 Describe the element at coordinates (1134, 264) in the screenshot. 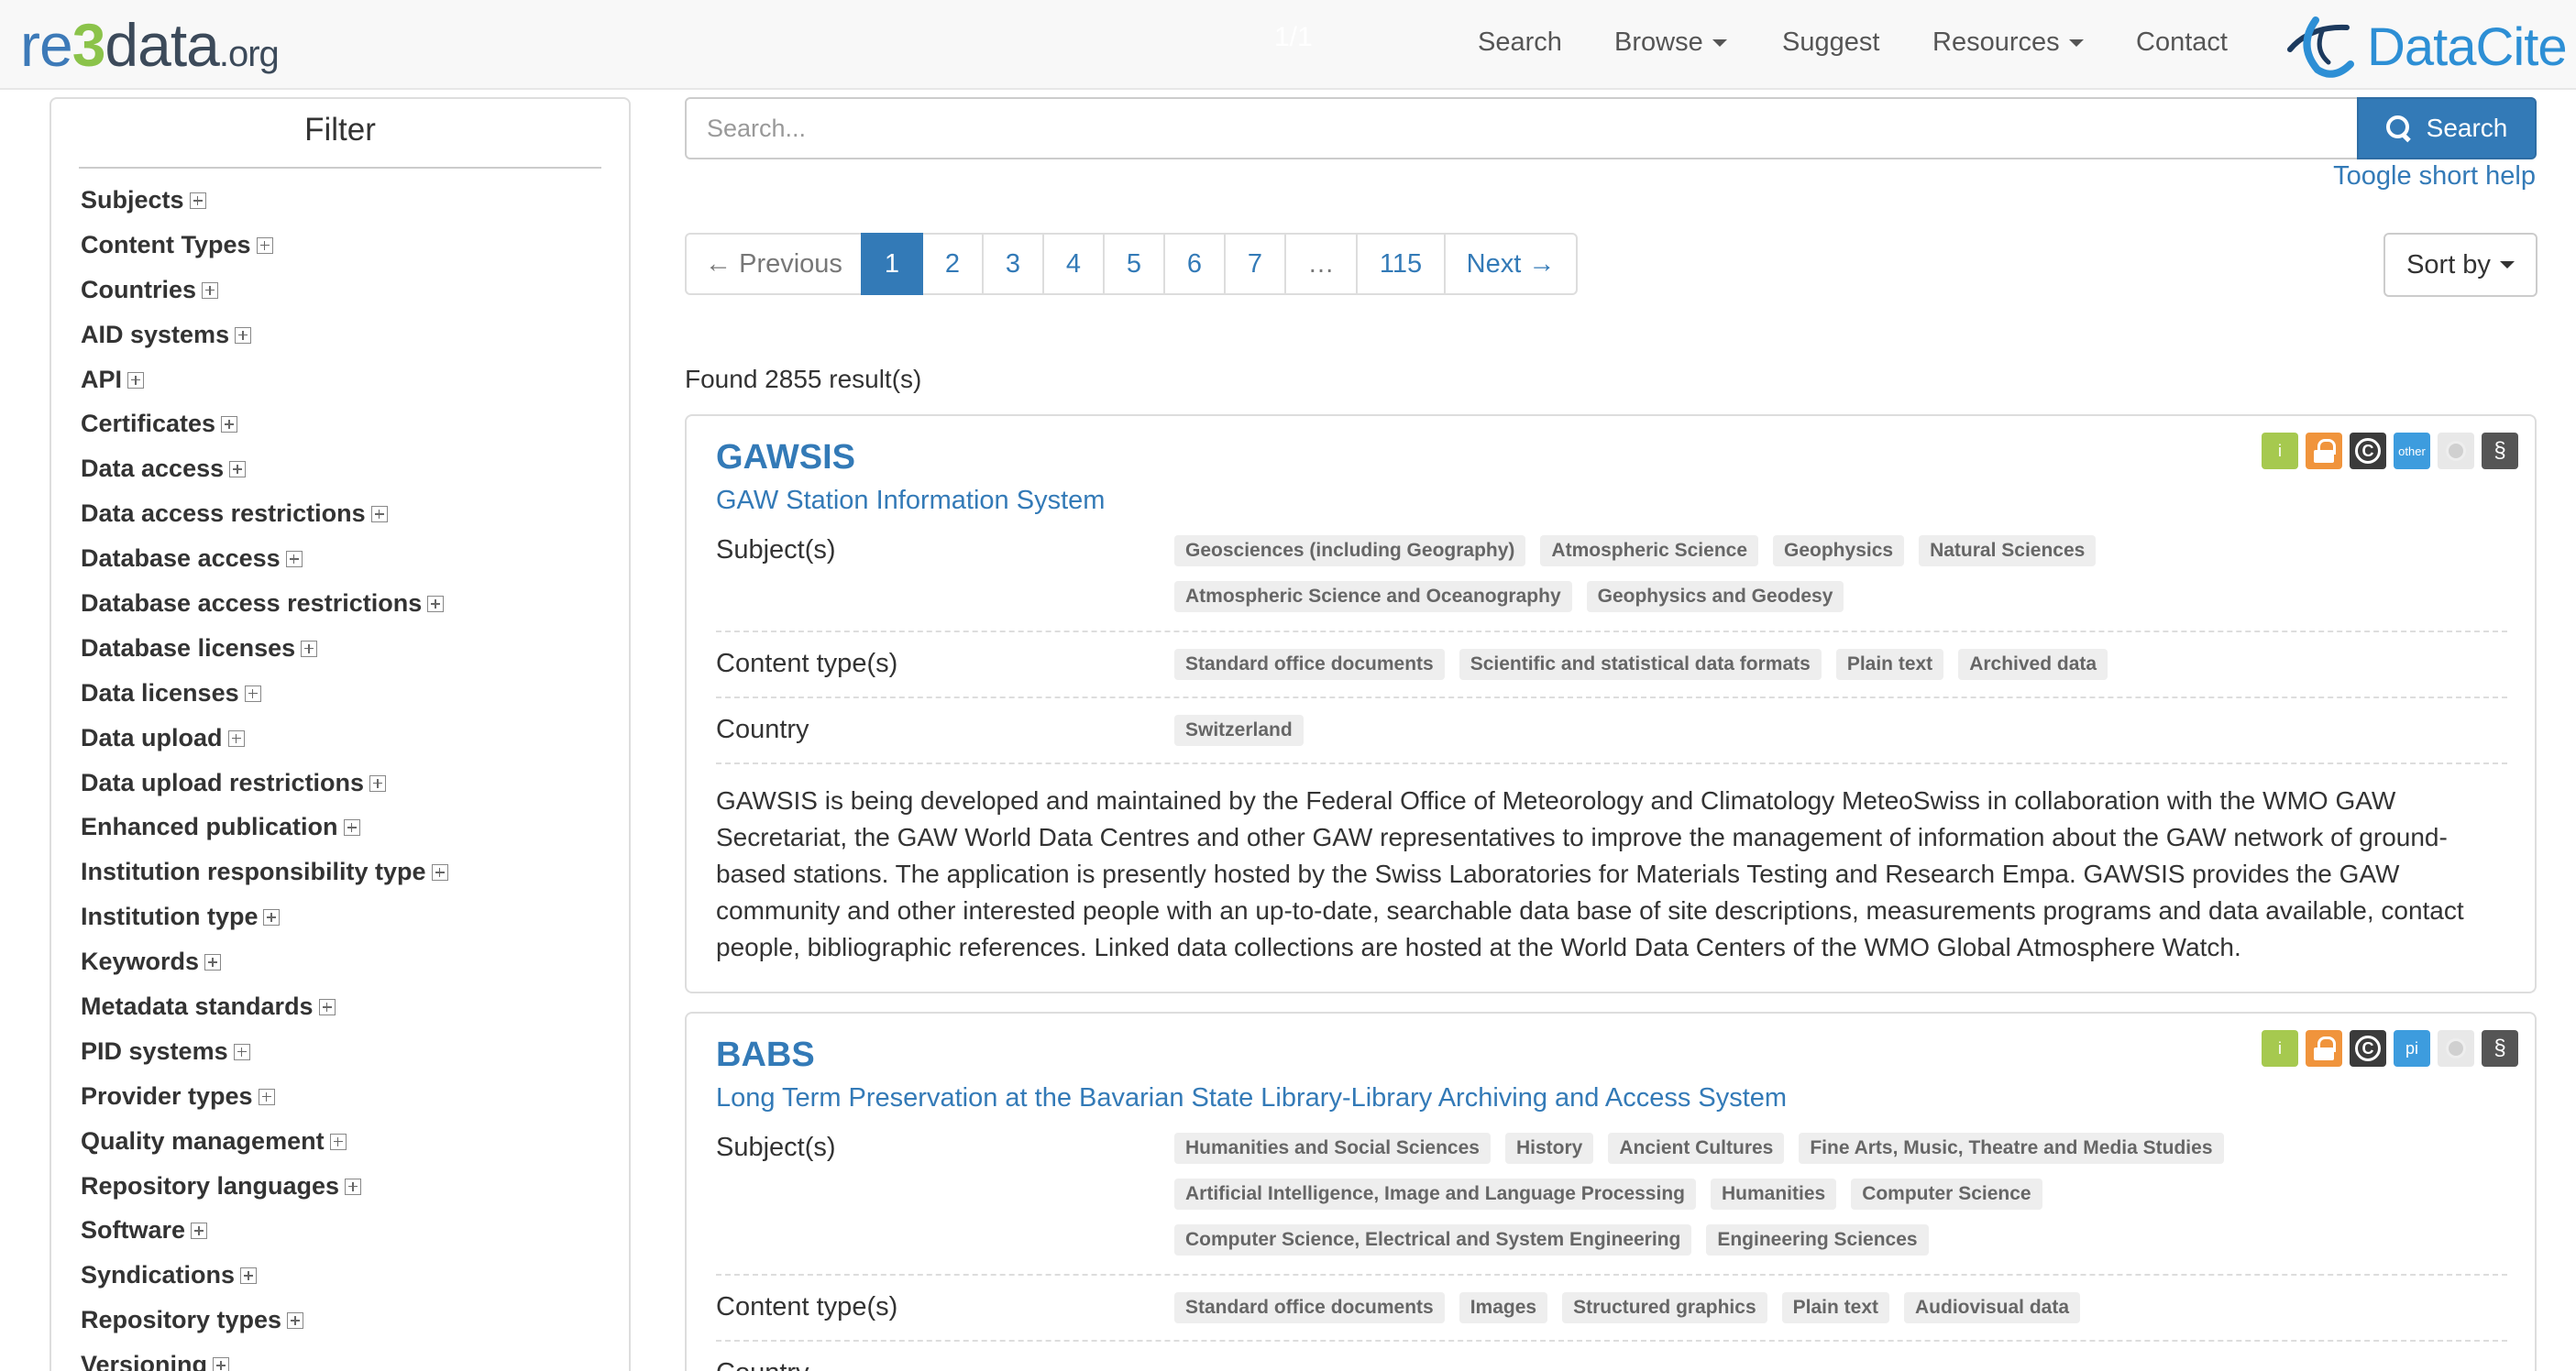

I see `page-link-5: 5` at that location.